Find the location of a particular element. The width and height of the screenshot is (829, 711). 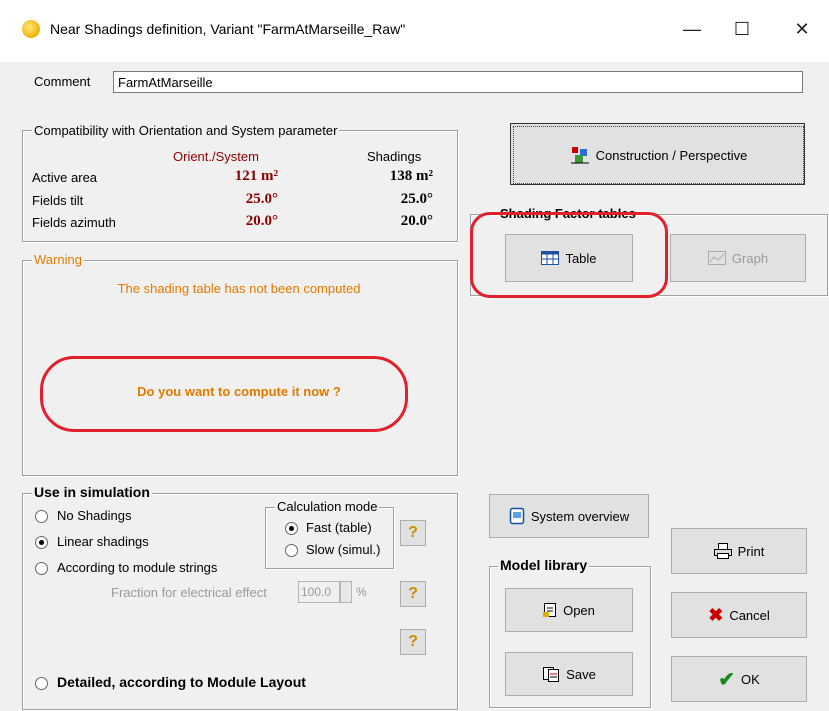

compute-question: Do you want to compute it now ? is located at coordinates (239, 391).